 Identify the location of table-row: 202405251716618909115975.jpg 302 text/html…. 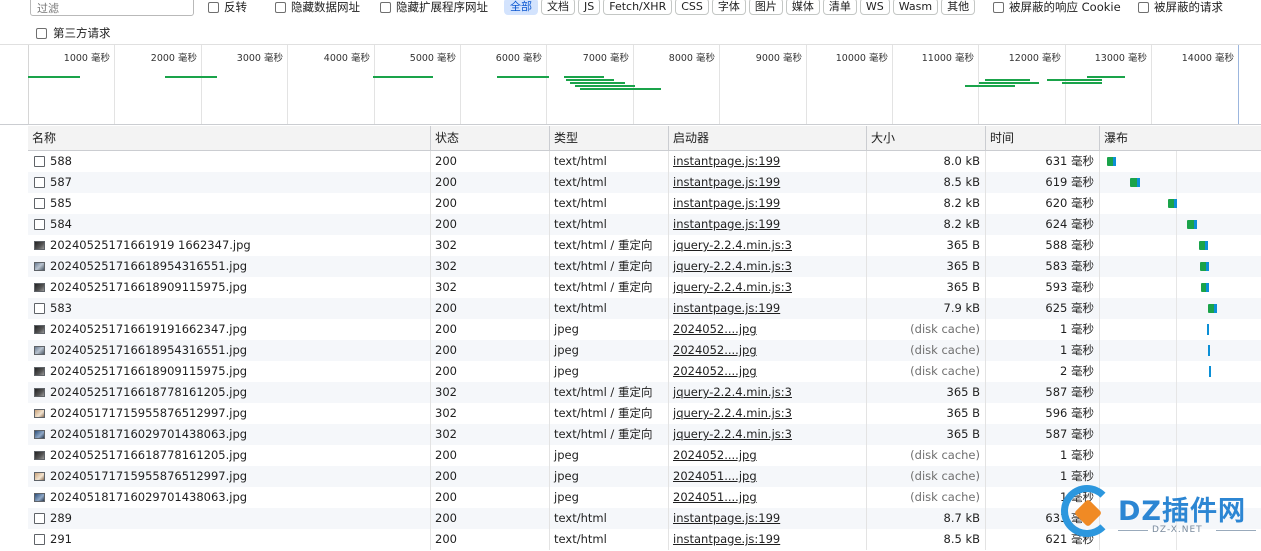
(644, 287).